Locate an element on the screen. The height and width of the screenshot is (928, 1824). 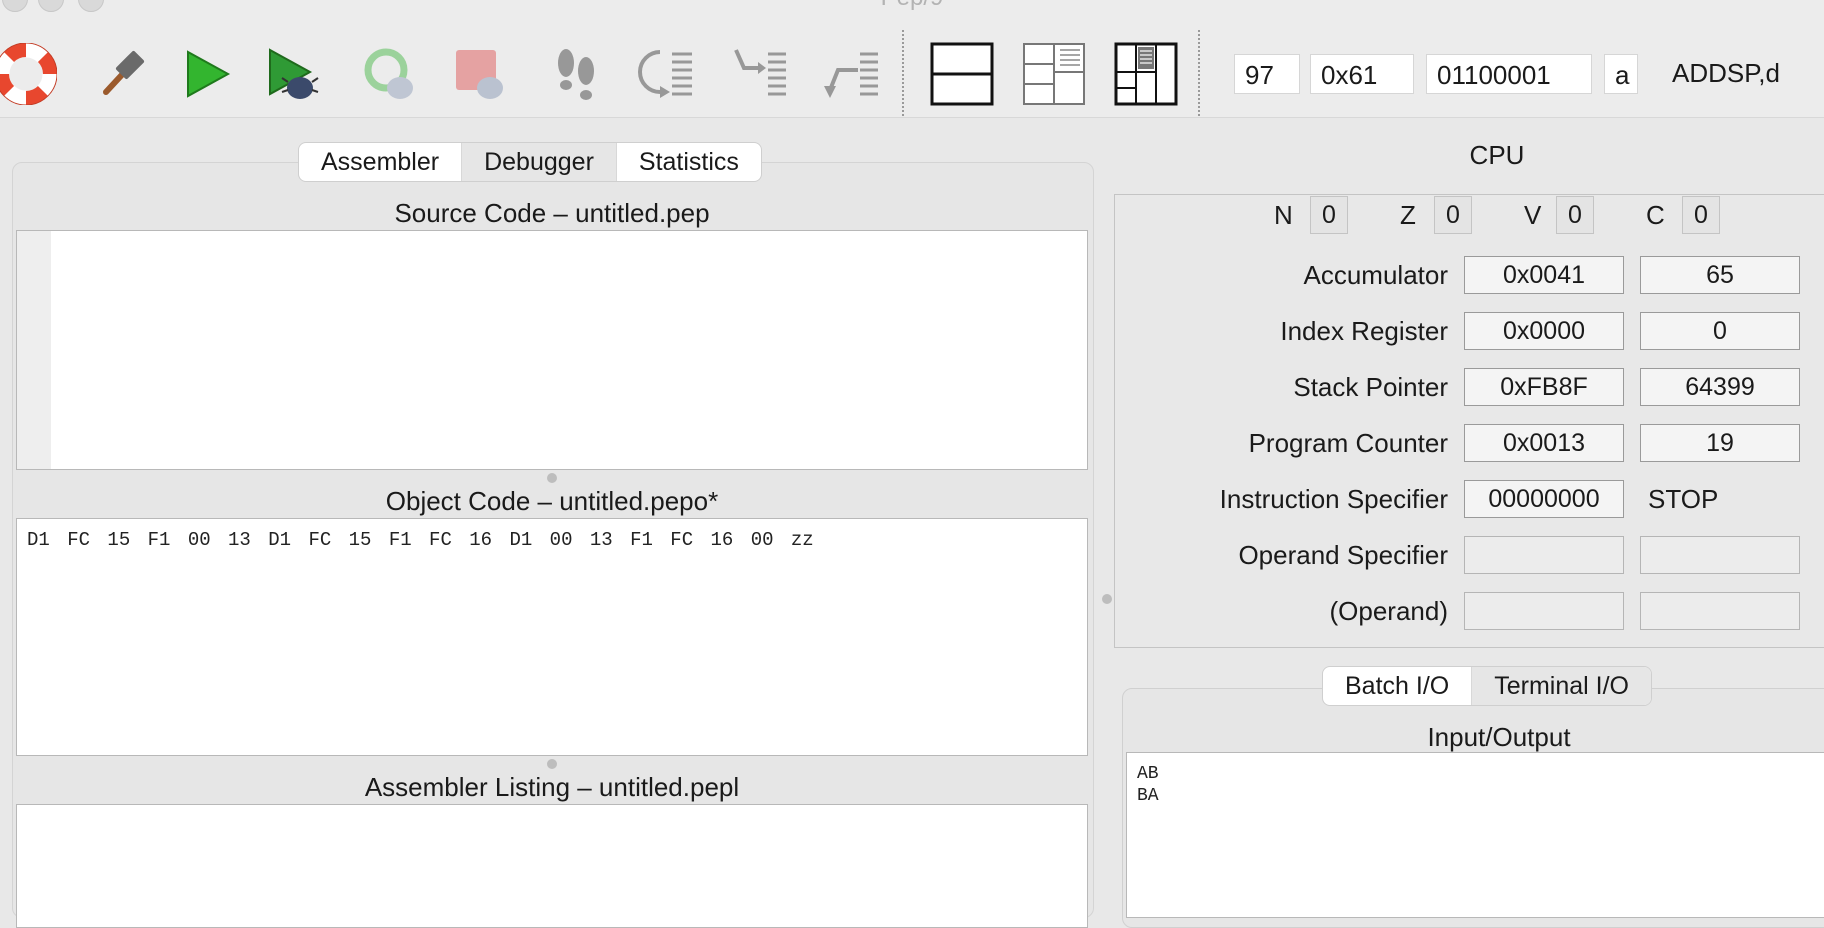
tab-assembler: Assembler is located at coordinates (381, 162).